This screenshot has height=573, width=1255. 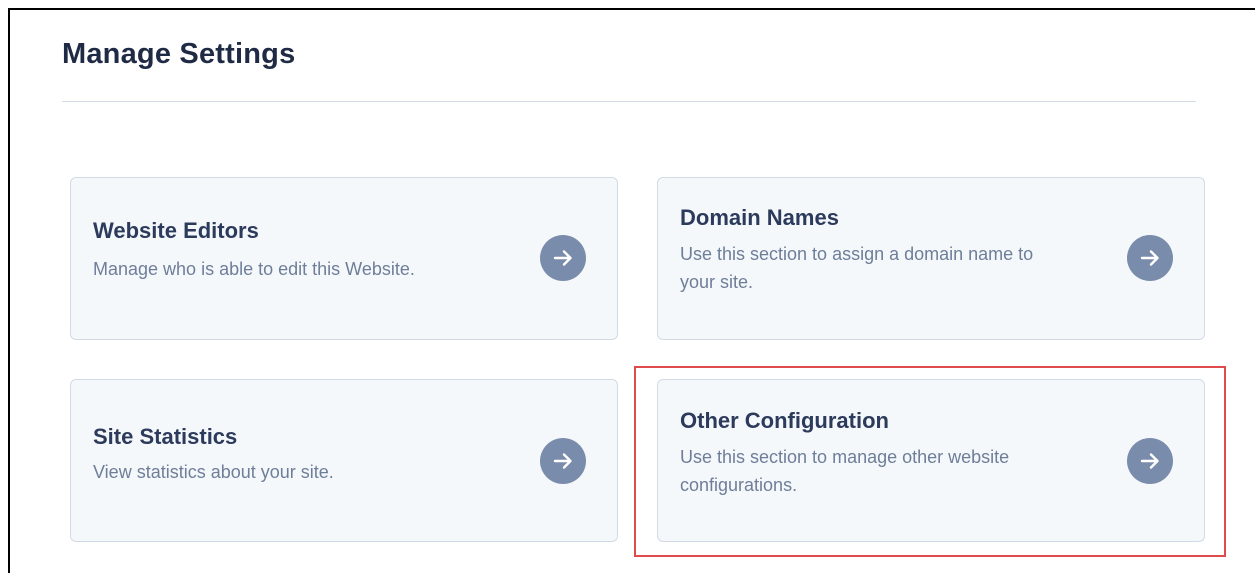 I want to click on card-description: View statistics about your site., so click(x=213, y=472).